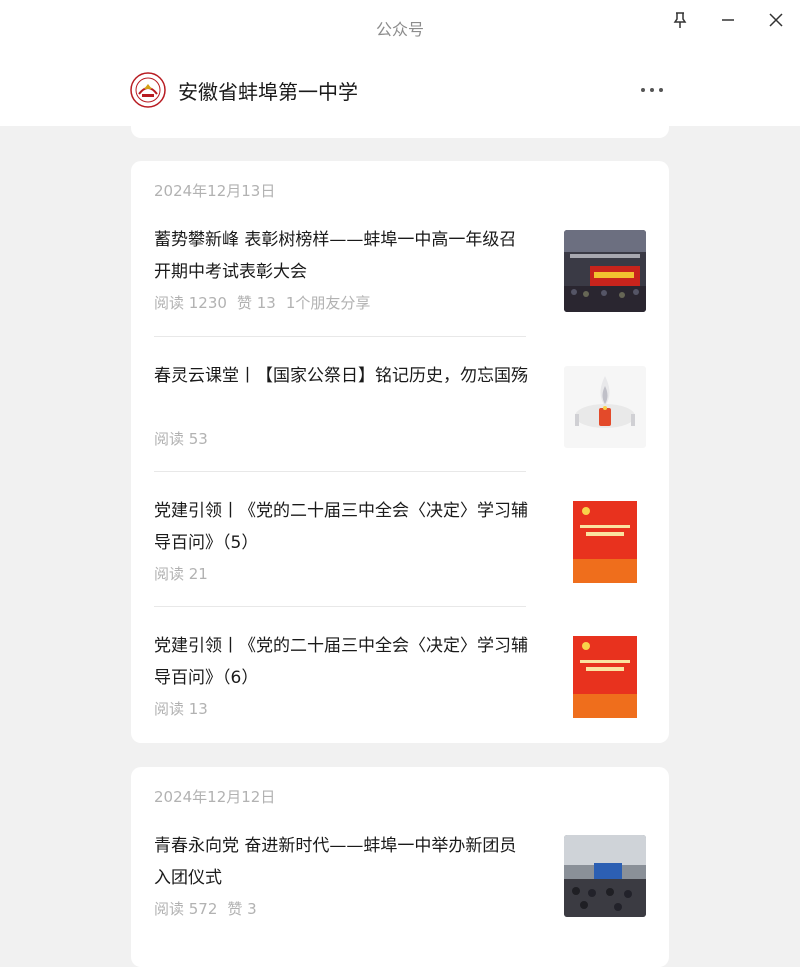  Describe the element at coordinates (400, 124) in the screenshot. I see `previous-card-bottom` at that location.